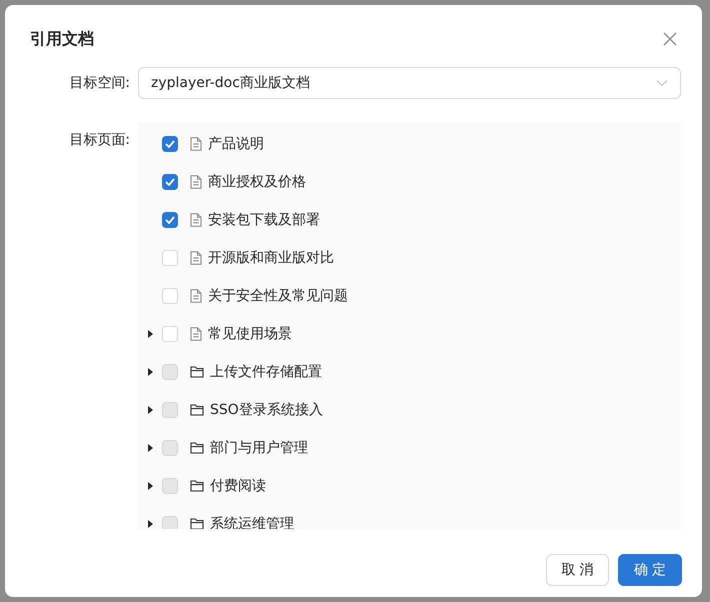  What do you see at coordinates (650, 570) in the screenshot?
I see `confirm-button: 确 定` at bounding box center [650, 570].